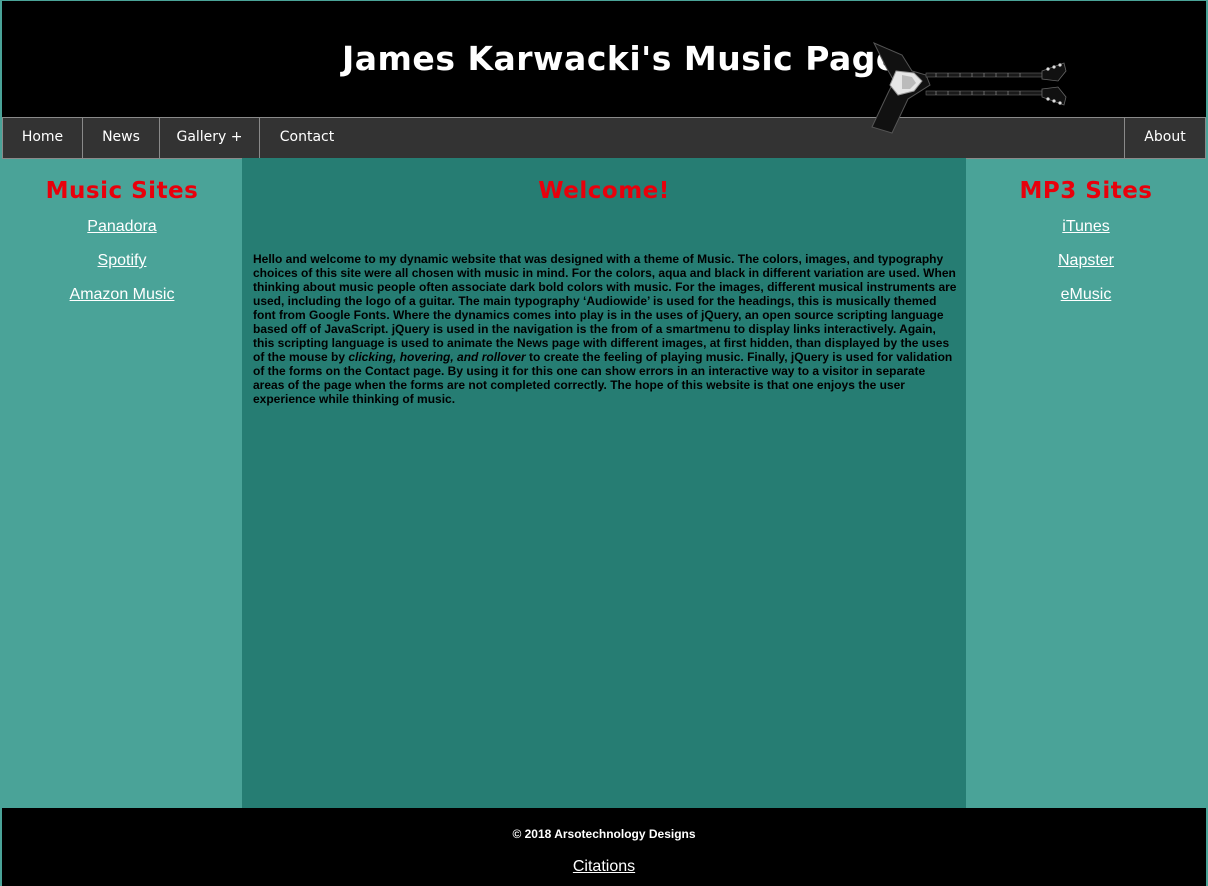 The height and width of the screenshot is (886, 1208). What do you see at coordinates (604, 191) in the screenshot?
I see `welcome-heading: Welcome!` at bounding box center [604, 191].